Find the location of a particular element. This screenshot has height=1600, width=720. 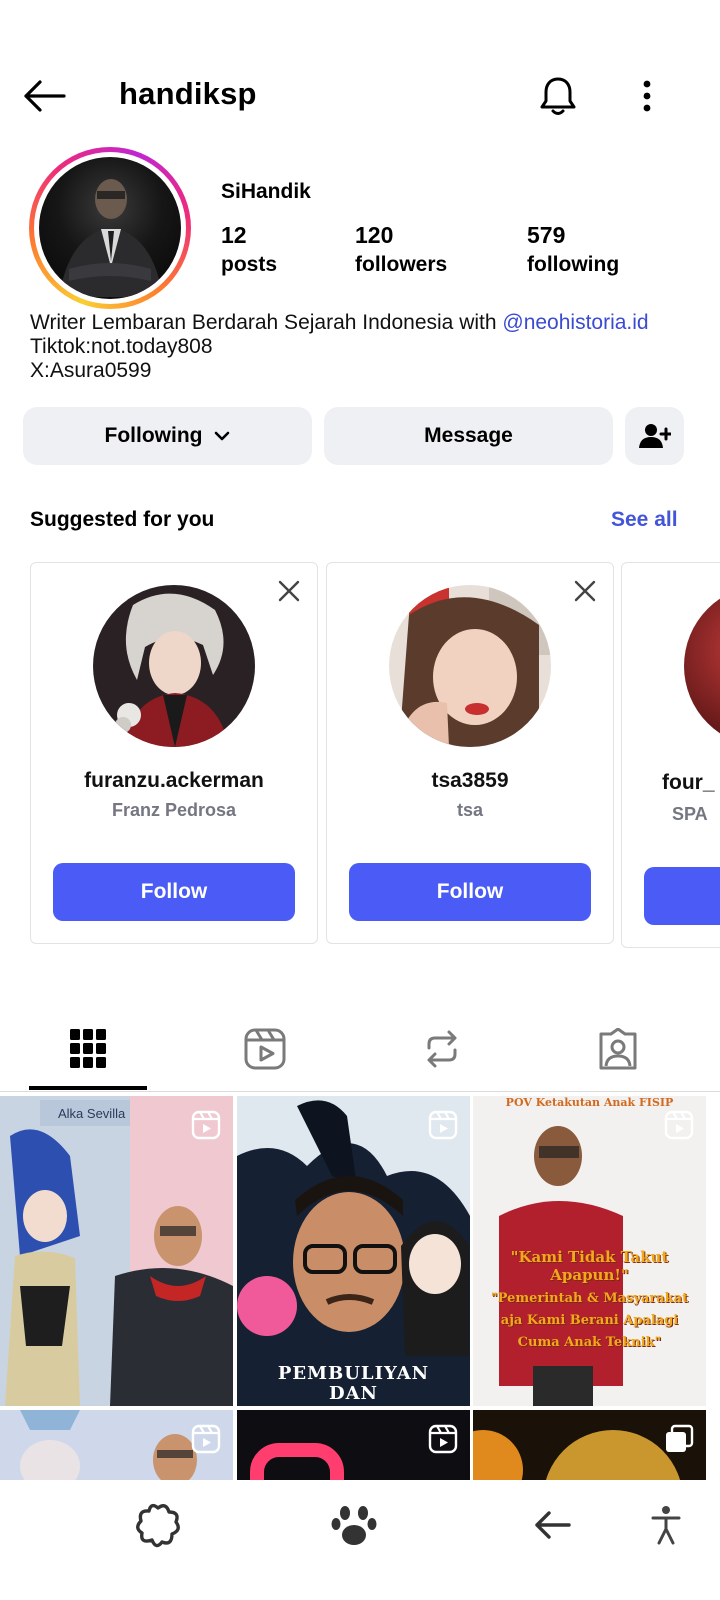

tab-divider is located at coordinates (360, 1091).